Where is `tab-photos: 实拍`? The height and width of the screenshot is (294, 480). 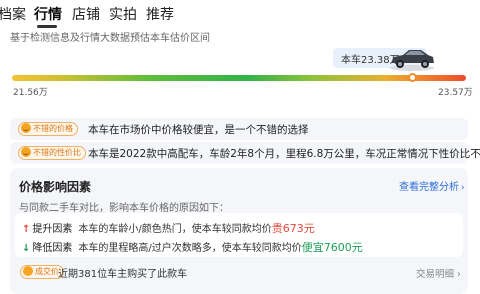 tab-photos: 实拍 is located at coordinates (123, 14).